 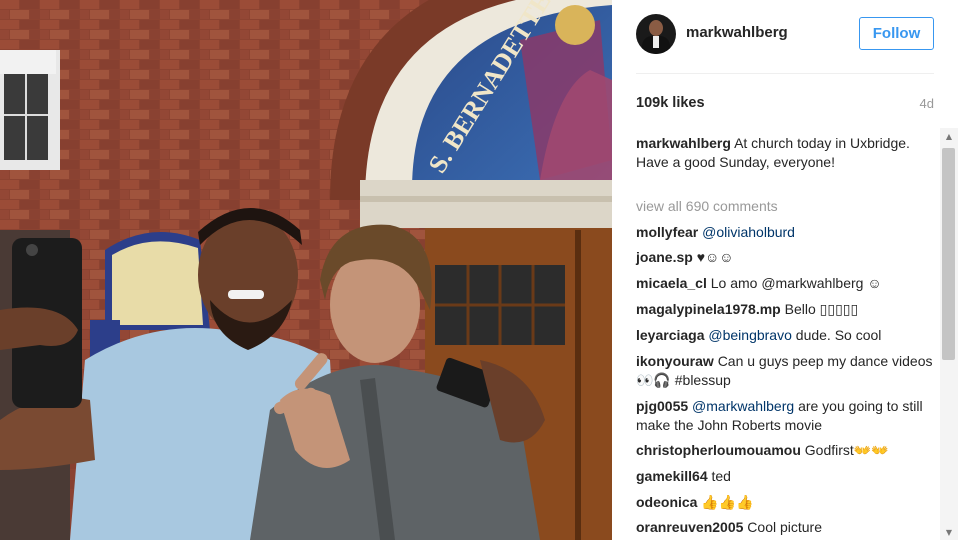 I want to click on scrollbar-thumb, so click(x=948, y=254).